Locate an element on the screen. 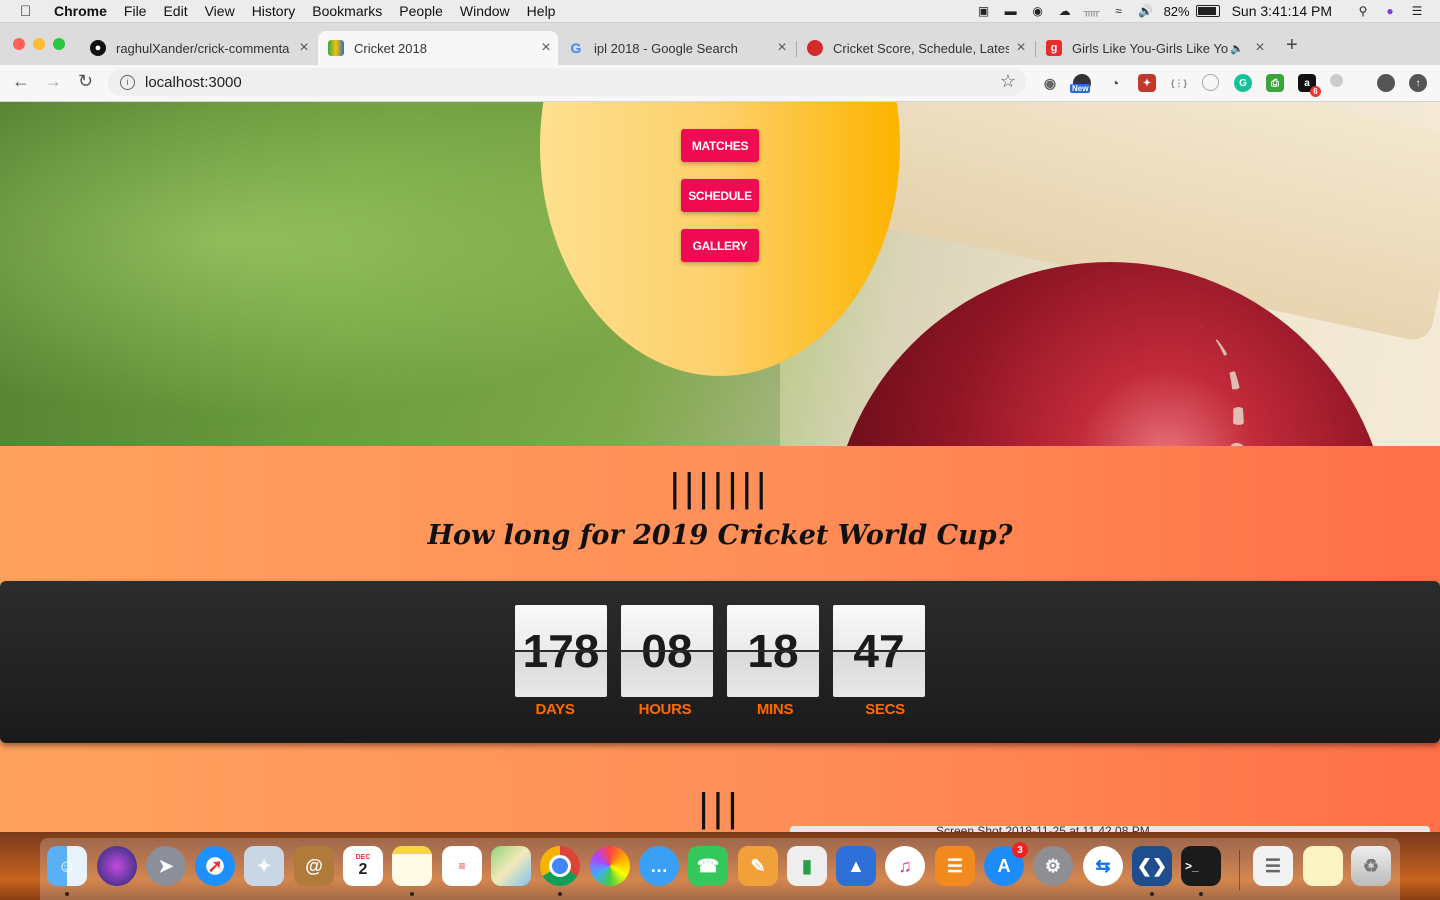  site-info-icon: i is located at coordinates (127, 82).